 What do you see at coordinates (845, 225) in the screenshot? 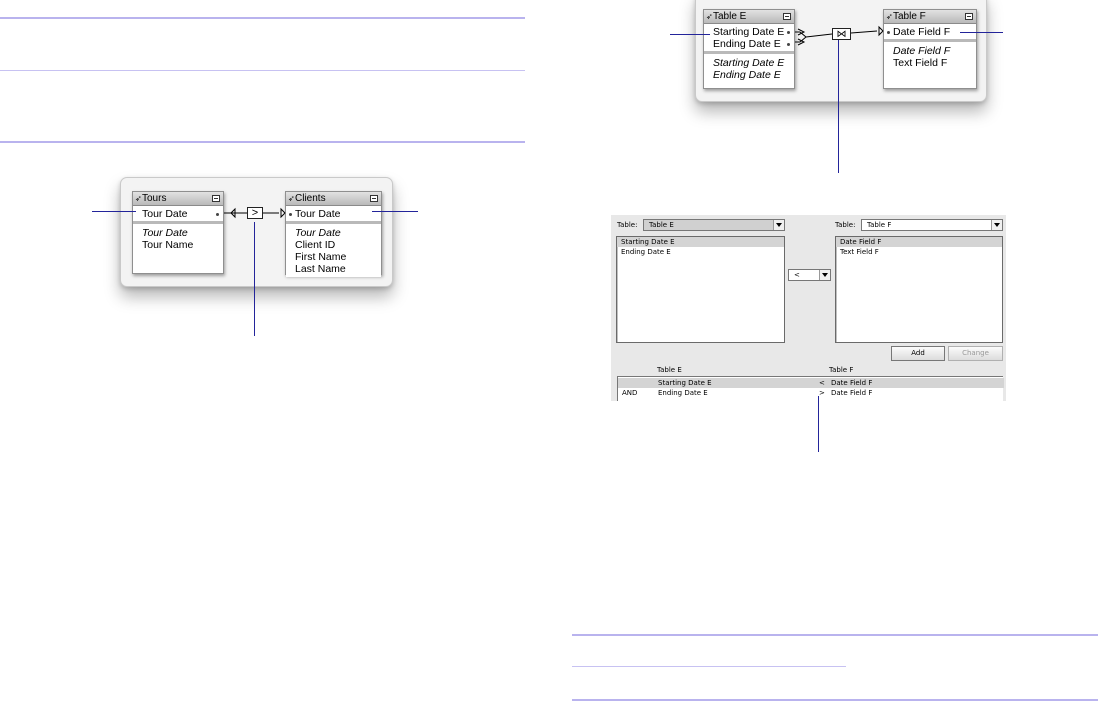
I see `right-table-label: Table:` at bounding box center [845, 225].